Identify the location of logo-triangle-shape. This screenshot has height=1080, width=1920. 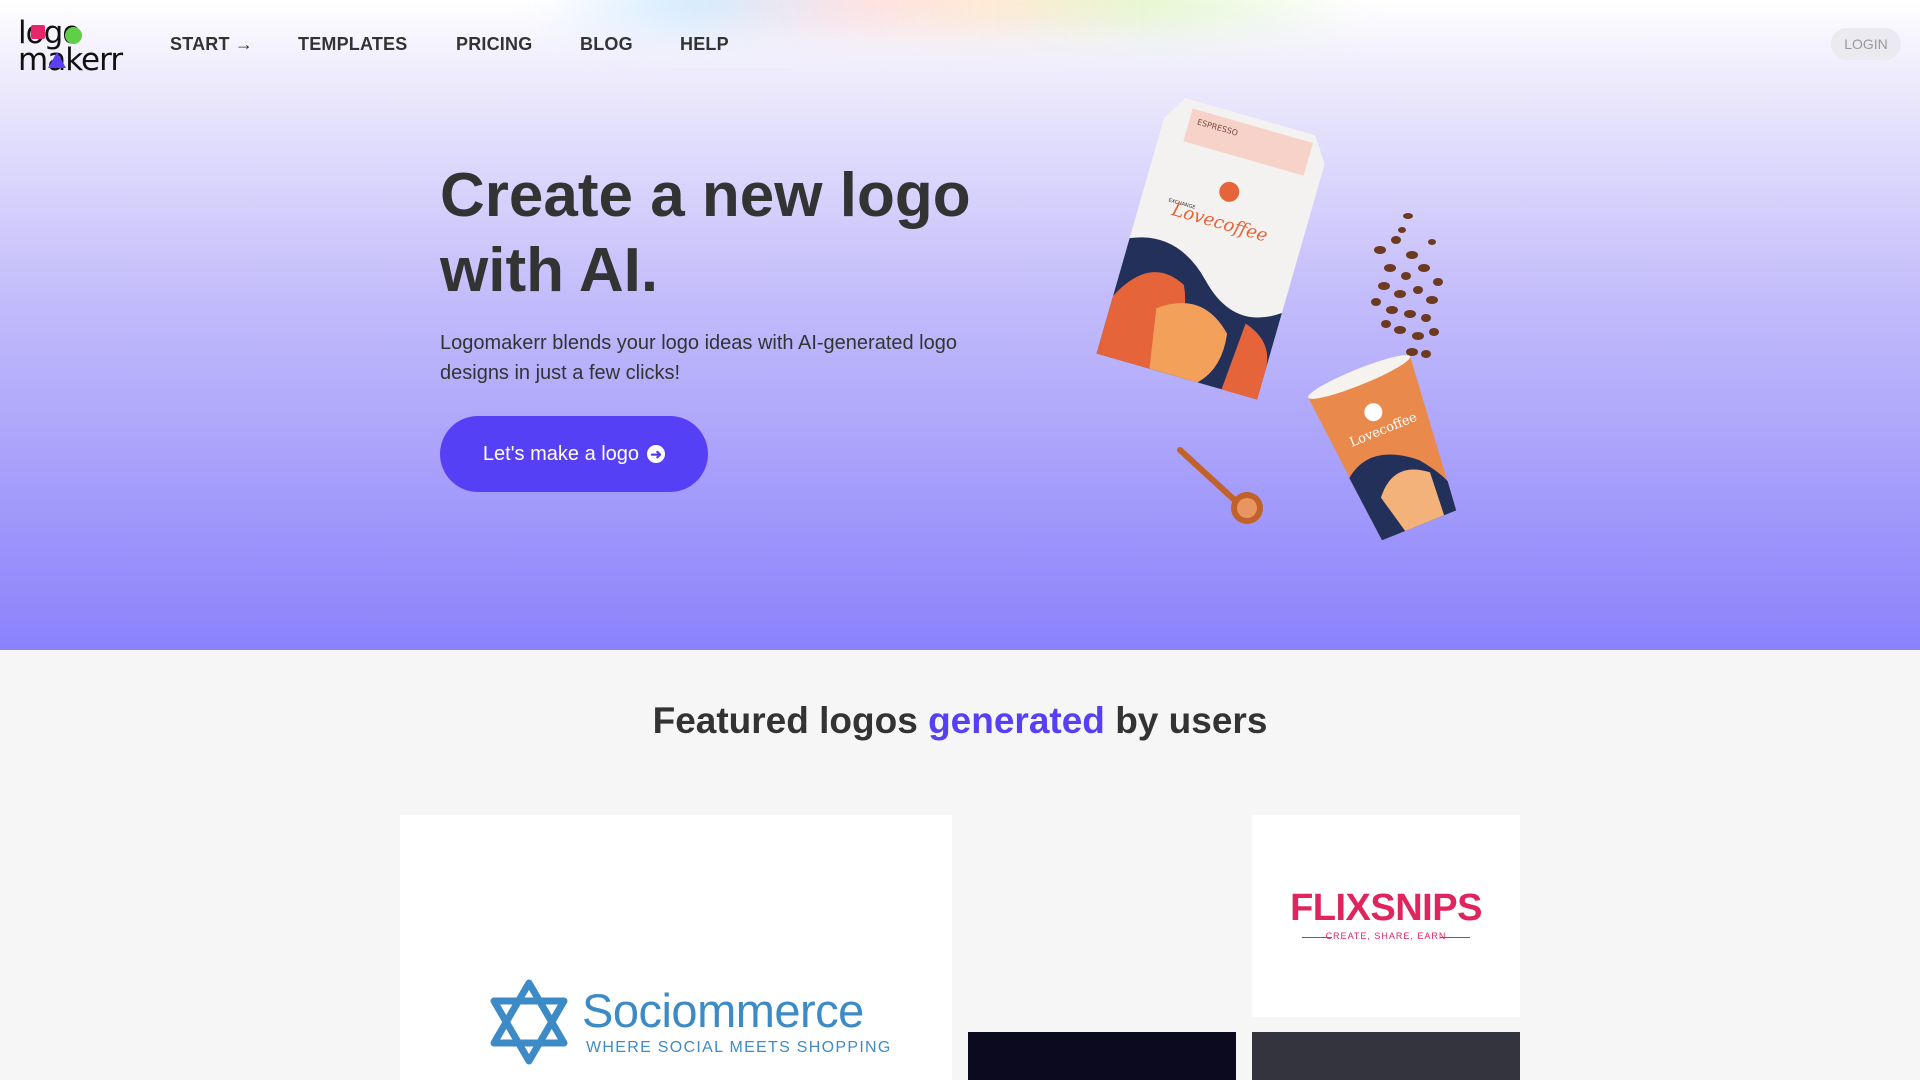
(57, 60).